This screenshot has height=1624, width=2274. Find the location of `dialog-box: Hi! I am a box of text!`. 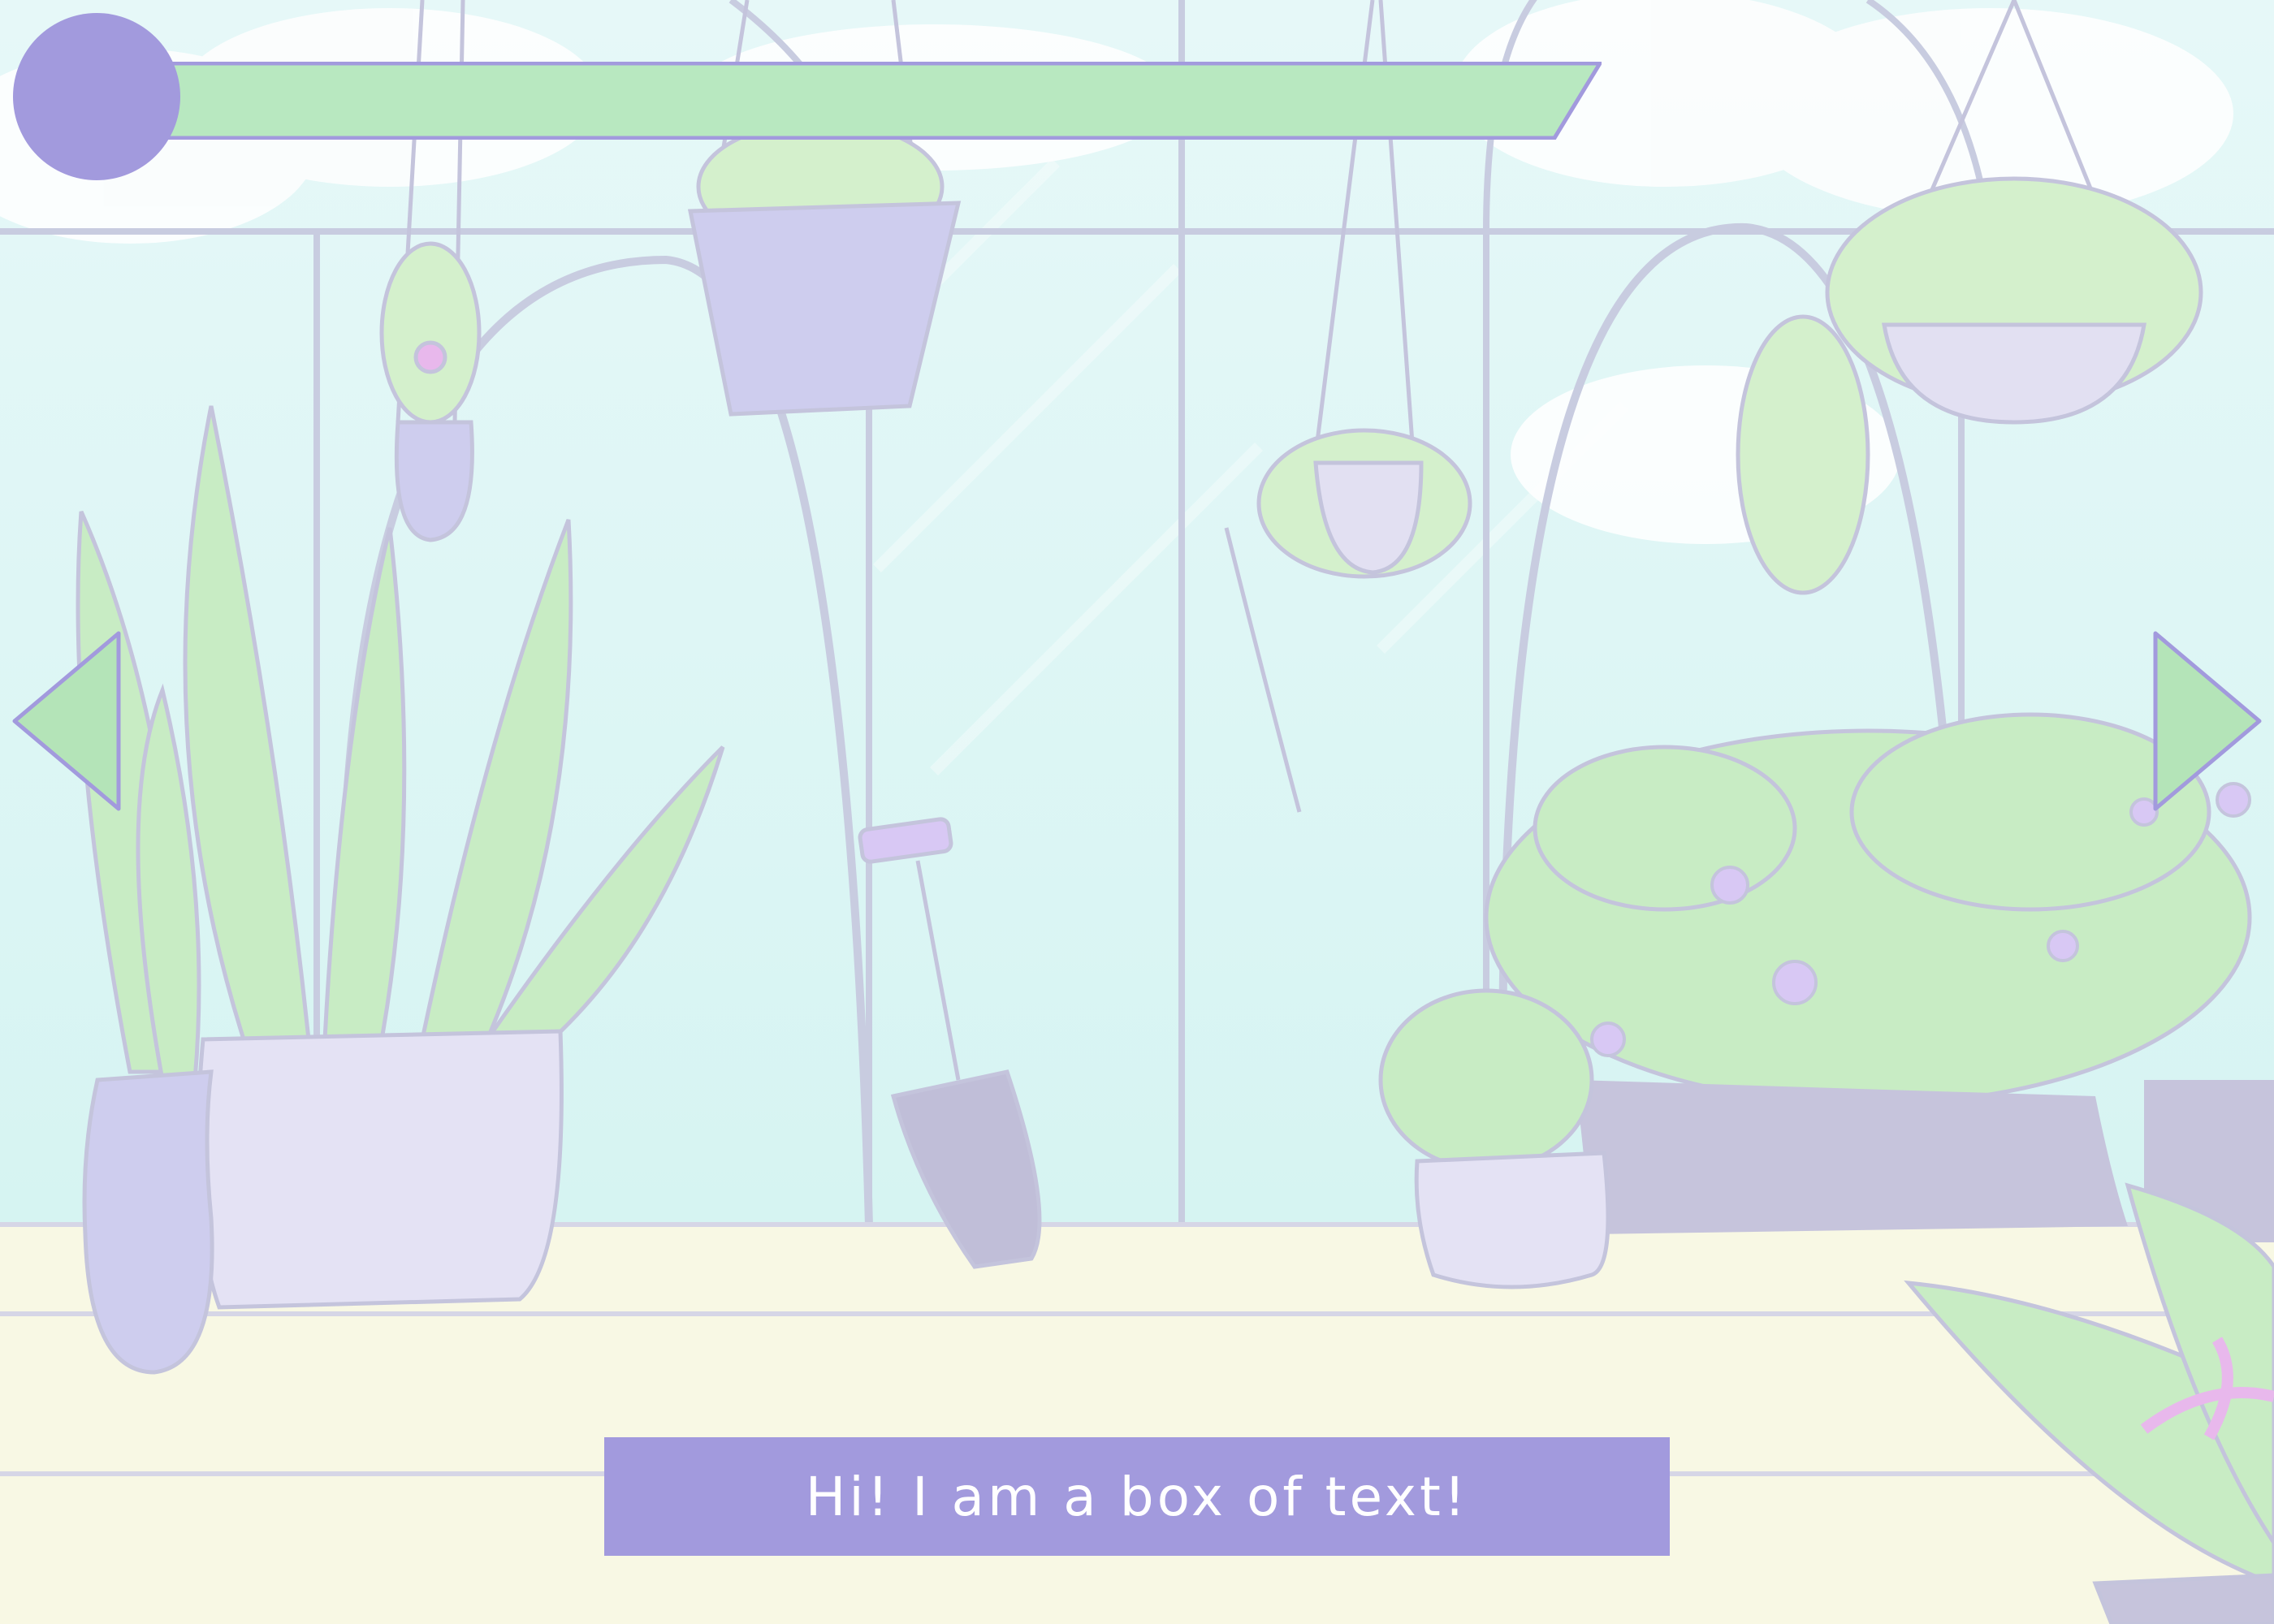

dialog-box: Hi! I am a box of text! is located at coordinates (1137, 1497).